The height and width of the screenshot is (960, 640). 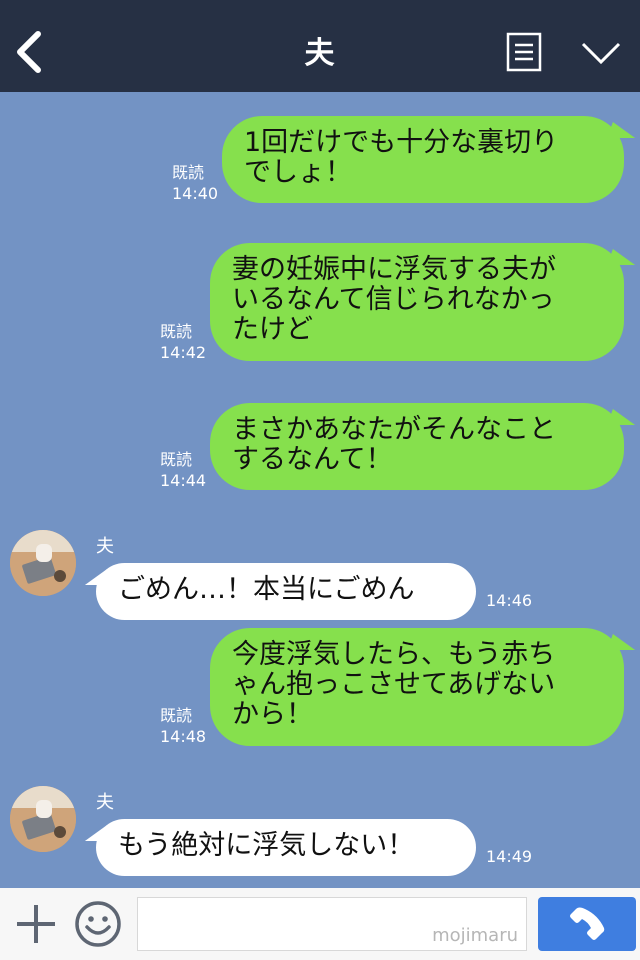 I want to click on sent-message-bubble: 今度浮気したら、もう赤ち ゃん抱っこさせてあげない から！, so click(x=425, y=687).